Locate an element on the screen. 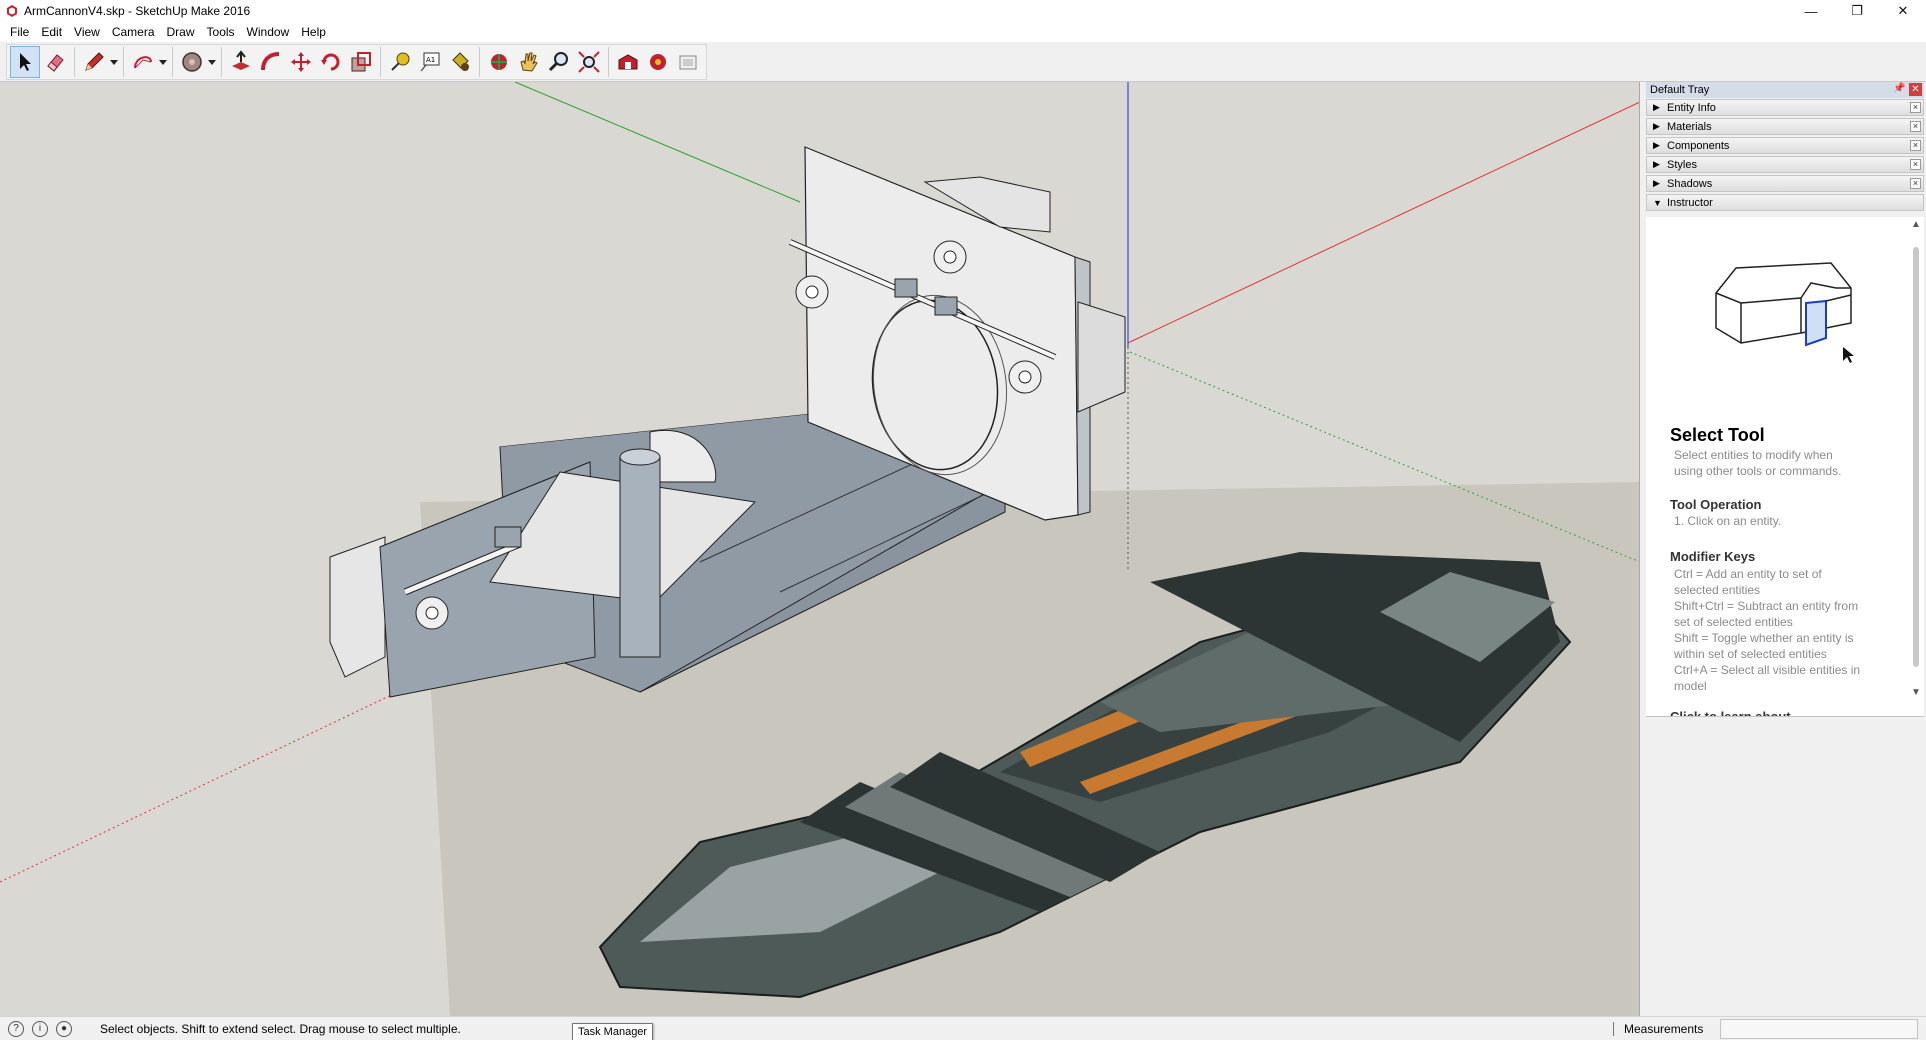 This screenshot has width=1926, height=1040. extension-icon is located at coordinates (658, 62).